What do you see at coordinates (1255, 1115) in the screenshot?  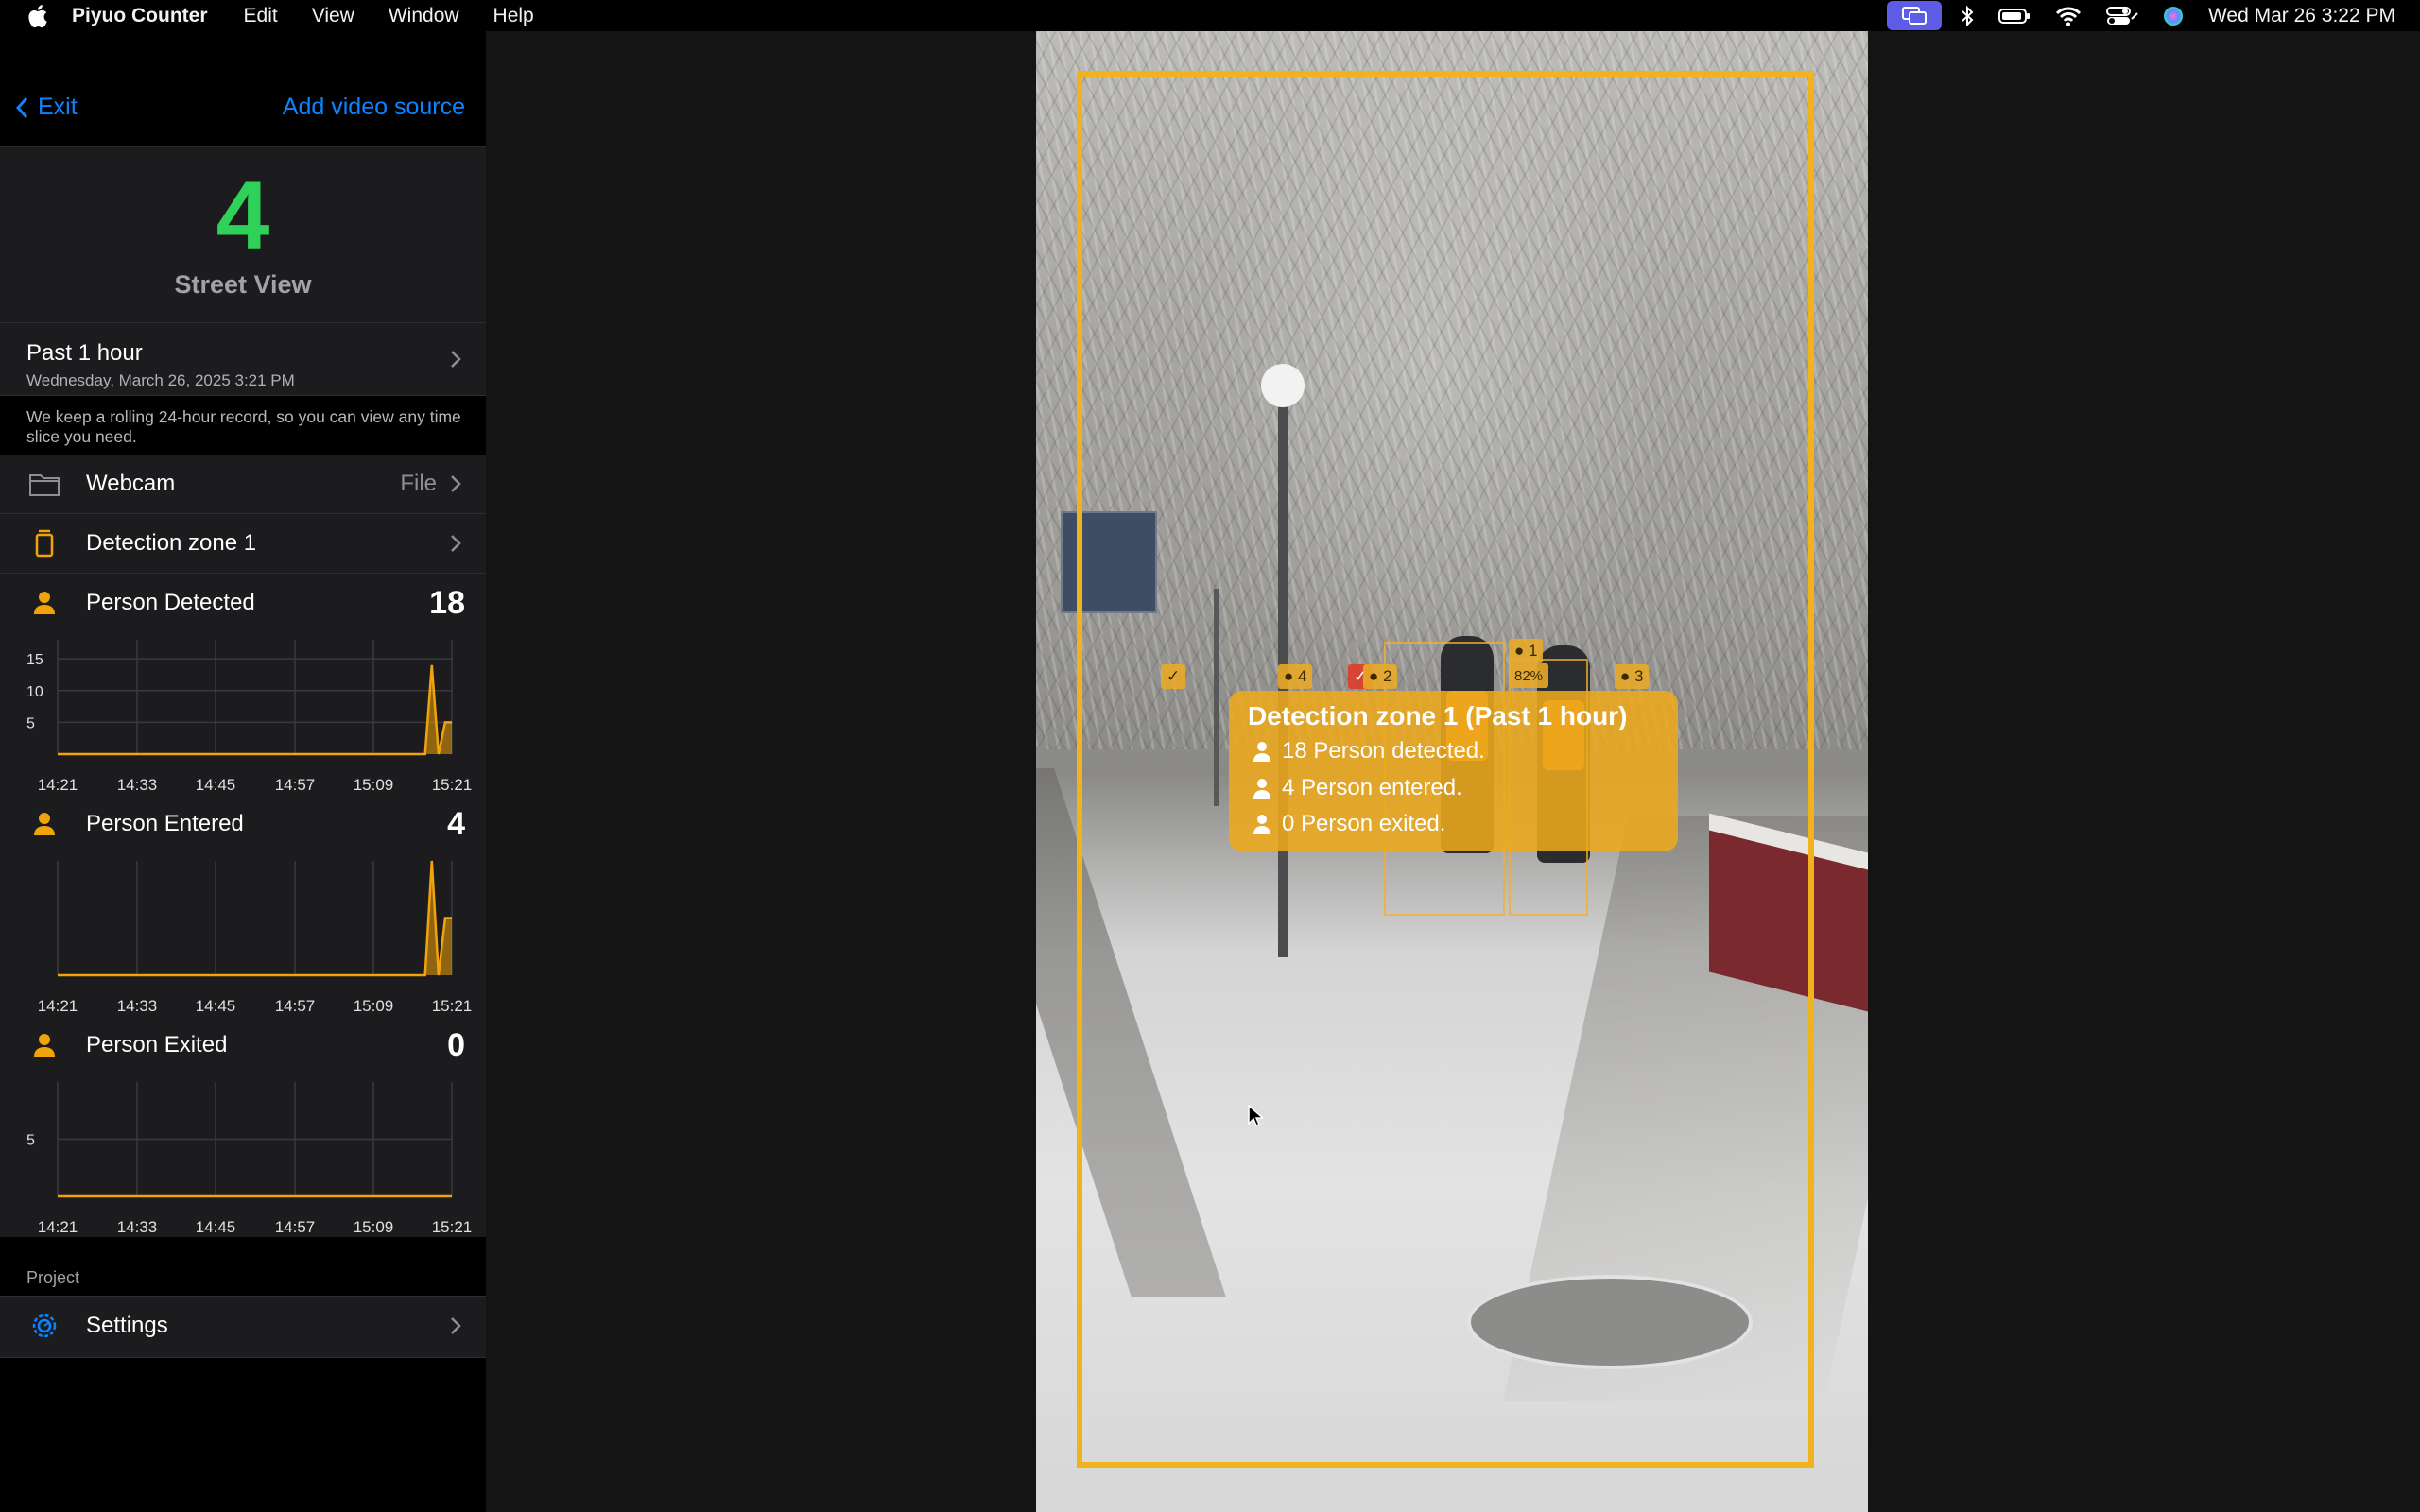 I see `mouse-cursor-icon` at bounding box center [1255, 1115].